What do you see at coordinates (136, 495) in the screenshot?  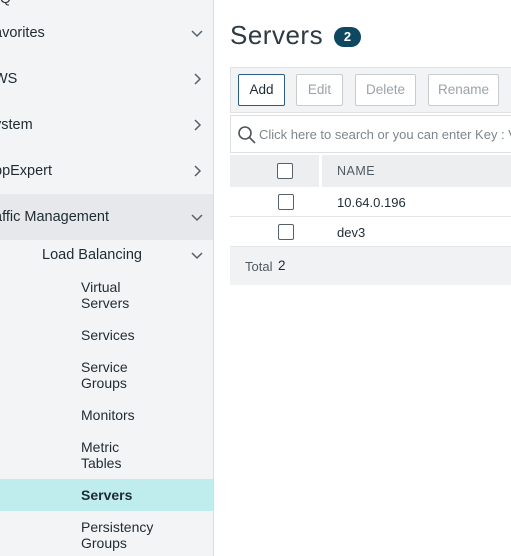 I see `sidebar-item-servers: Servers` at bounding box center [136, 495].